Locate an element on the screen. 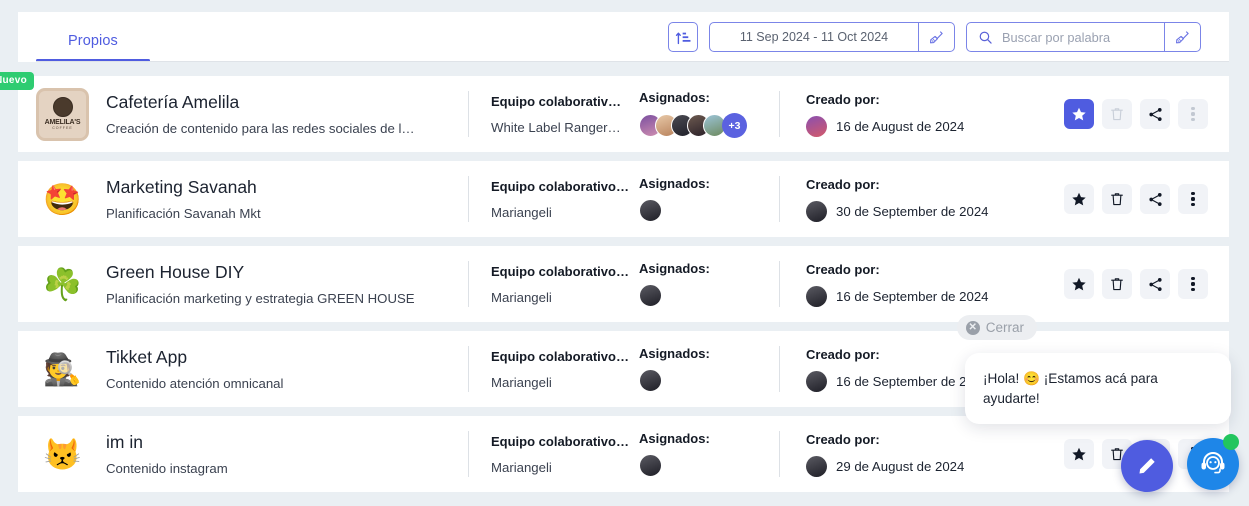 The image size is (1249, 506). search-clear-button is located at coordinates (1182, 37).